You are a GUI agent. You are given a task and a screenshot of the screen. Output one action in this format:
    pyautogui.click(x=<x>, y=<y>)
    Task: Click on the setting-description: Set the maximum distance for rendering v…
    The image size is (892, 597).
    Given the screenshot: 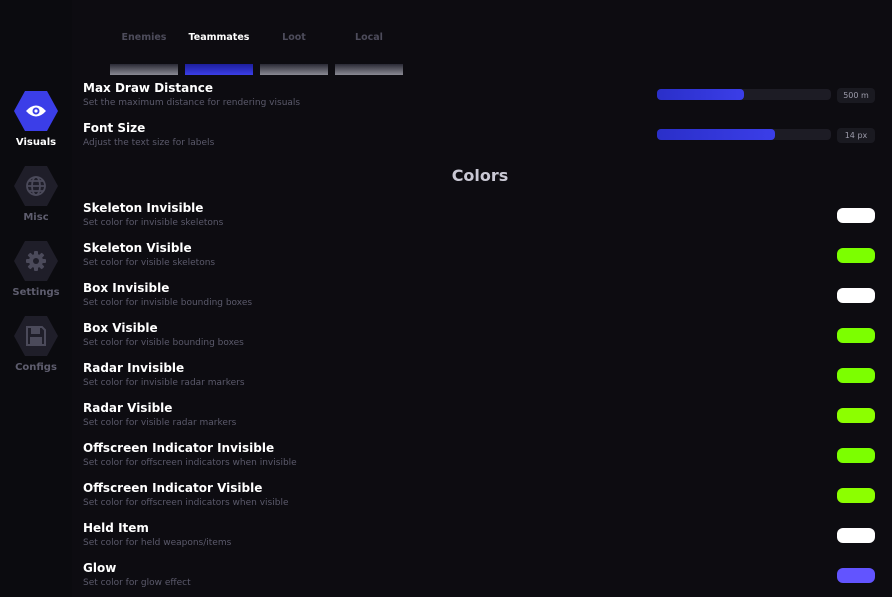 What is the action you would take?
    pyautogui.click(x=192, y=103)
    